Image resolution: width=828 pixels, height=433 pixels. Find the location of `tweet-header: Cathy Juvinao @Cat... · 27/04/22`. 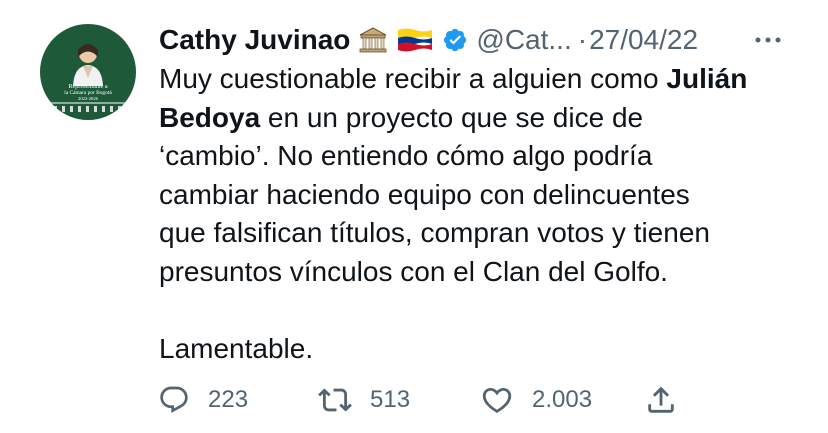

tweet-header: Cathy Juvinao @Cat... · 27/04/22 is located at coordinates (428, 40).